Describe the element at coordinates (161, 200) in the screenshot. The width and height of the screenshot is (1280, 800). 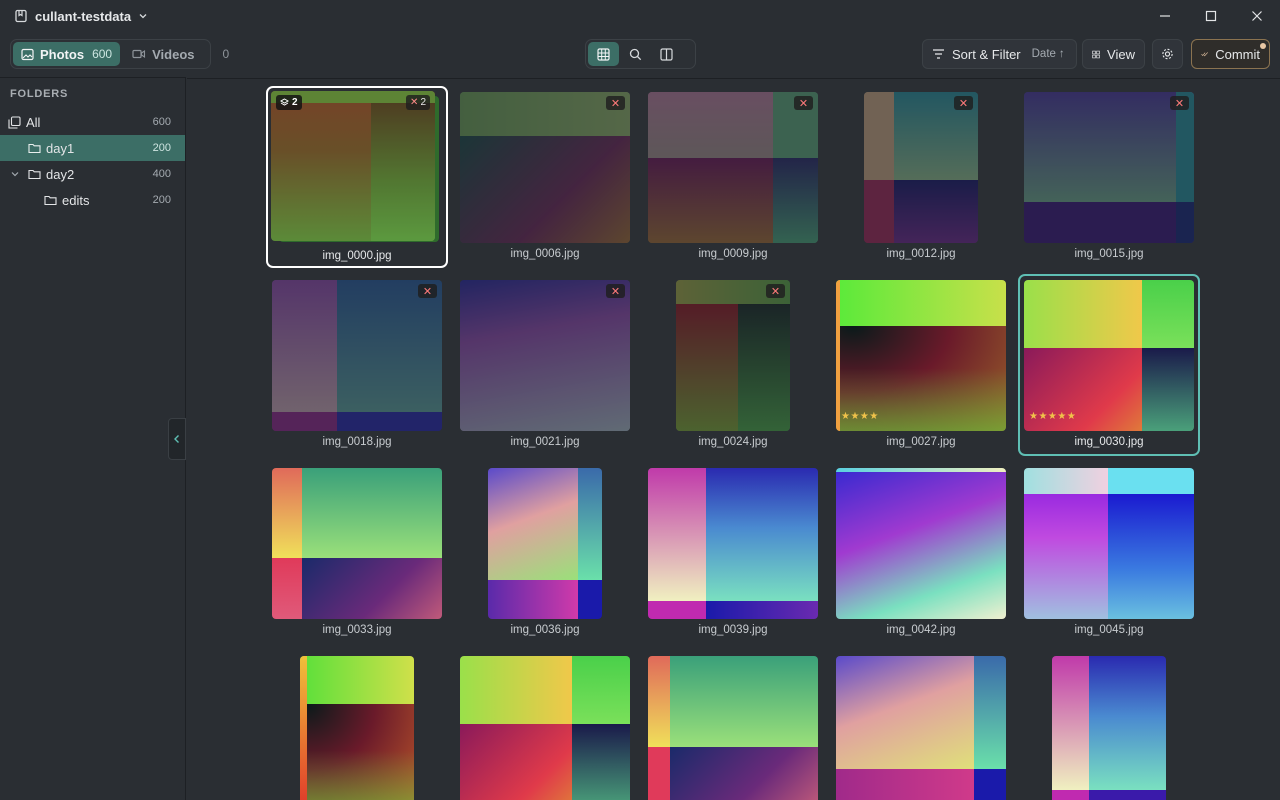
I see `folder-count: 200` at that location.